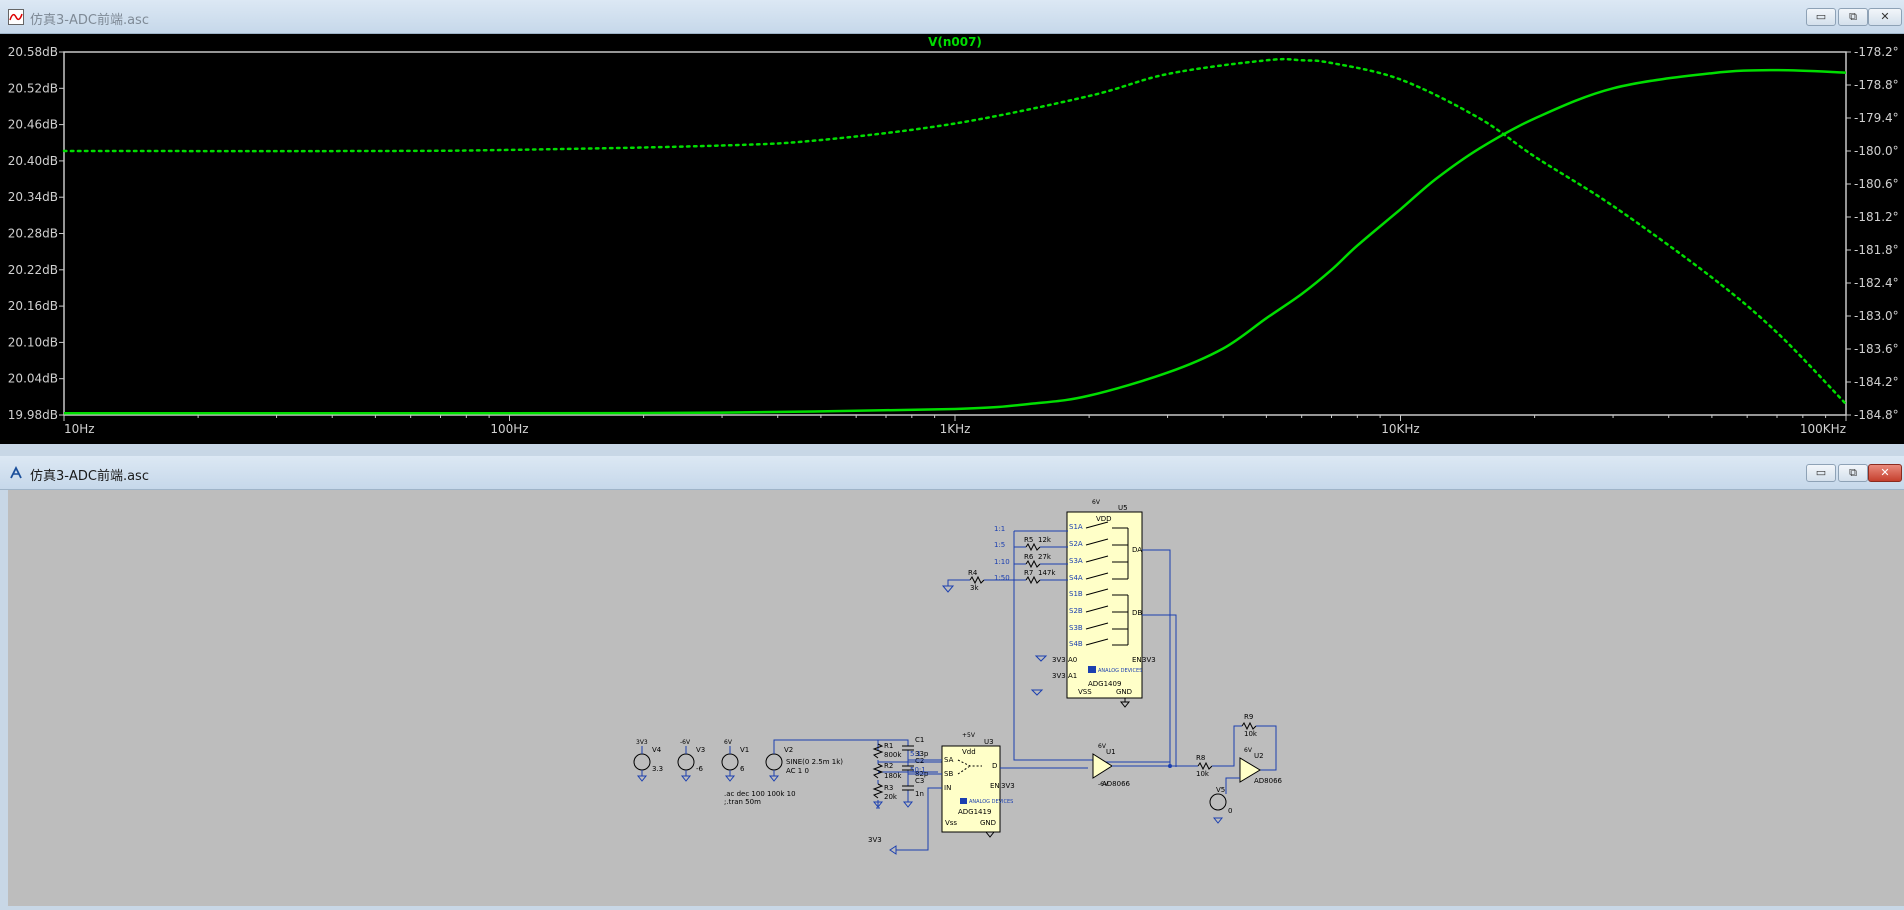  Describe the element at coordinates (700, 750) in the screenshot. I see `svg-text: V3` at that location.